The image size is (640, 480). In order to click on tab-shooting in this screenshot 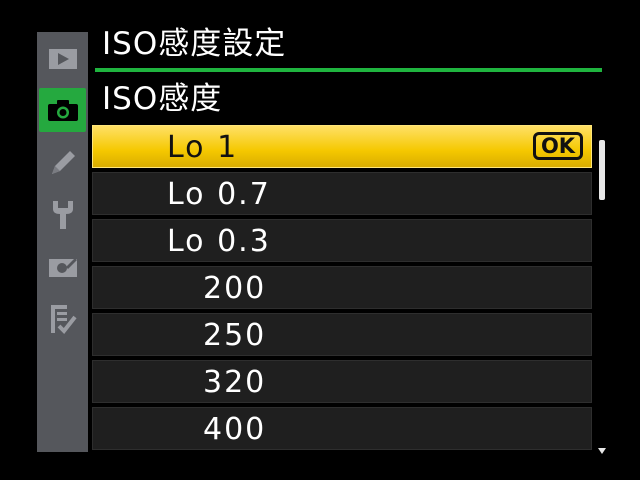, I will do `click(62, 110)`.